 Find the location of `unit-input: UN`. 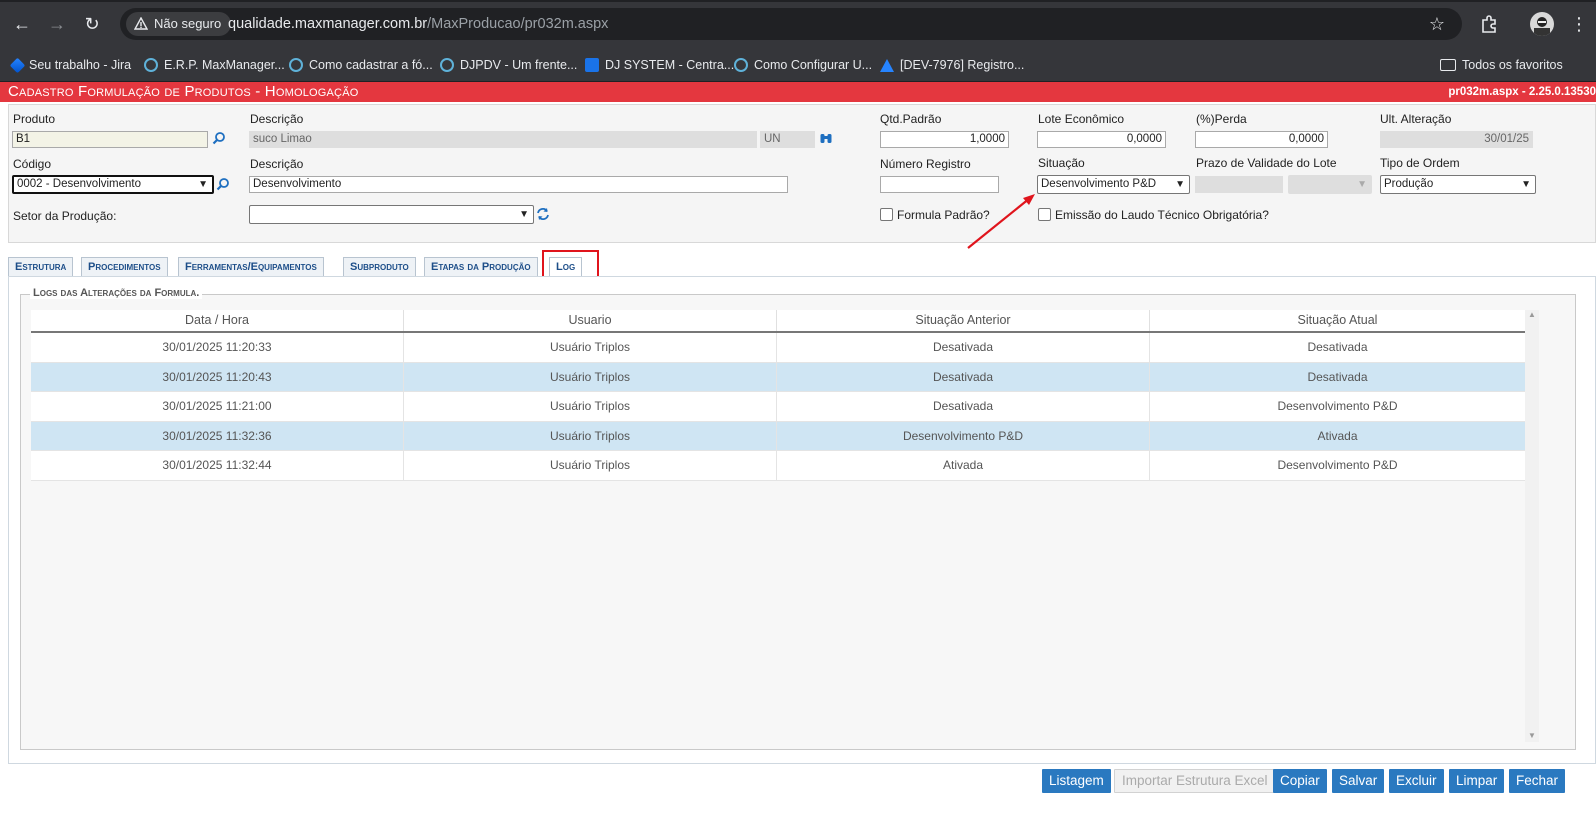

unit-input: UN is located at coordinates (787, 139).